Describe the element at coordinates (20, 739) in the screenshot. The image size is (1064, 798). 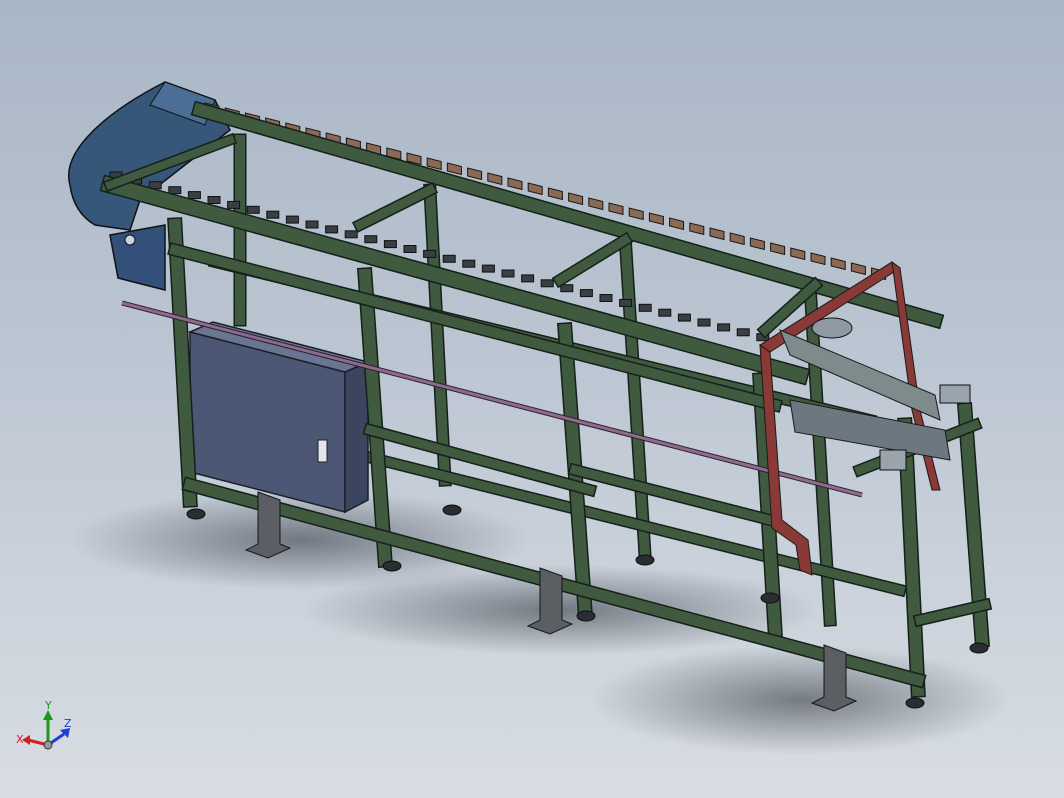
I see `x-axis-label: X` at that location.